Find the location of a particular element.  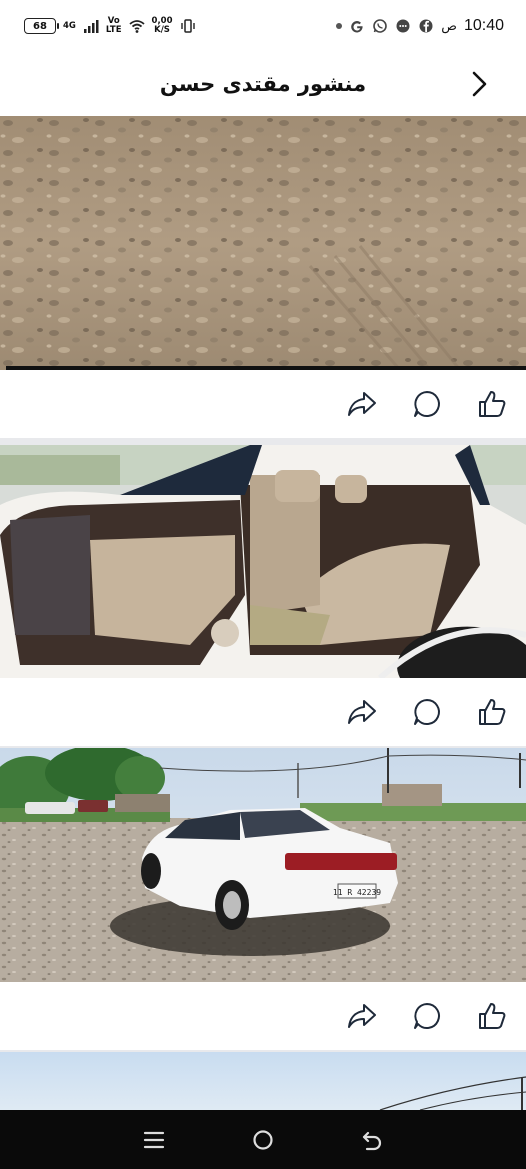

page-header: منشور مقتدى حسن is located at coordinates (263, 84).